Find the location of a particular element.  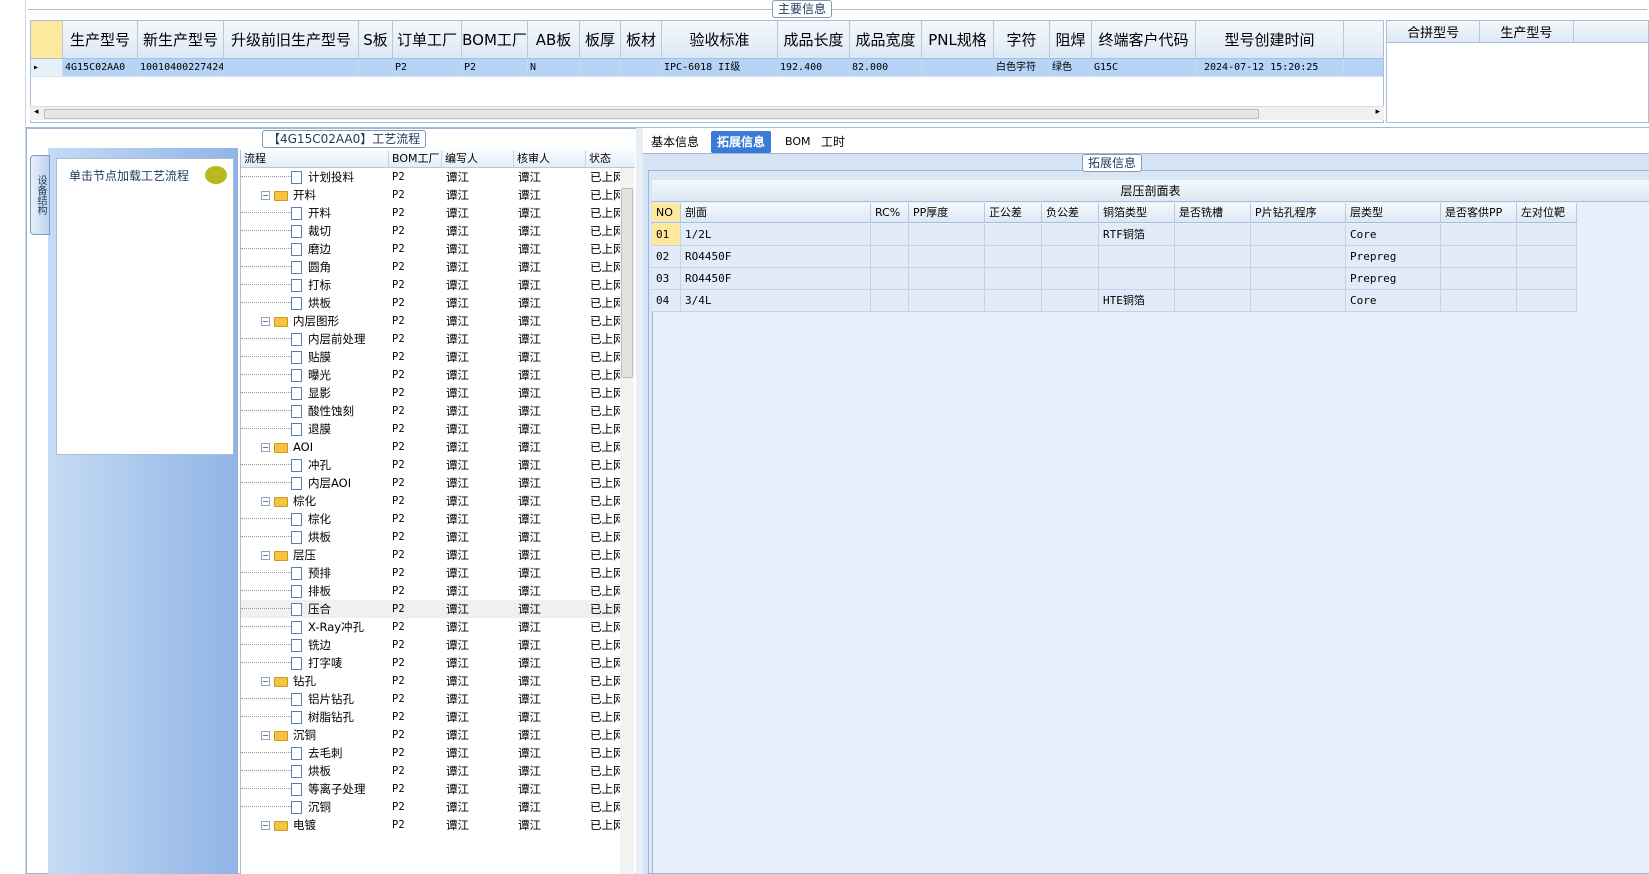

tree-row: 沉铜 P2 谭江 谭江 已上网 is located at coordinates (431, 807).